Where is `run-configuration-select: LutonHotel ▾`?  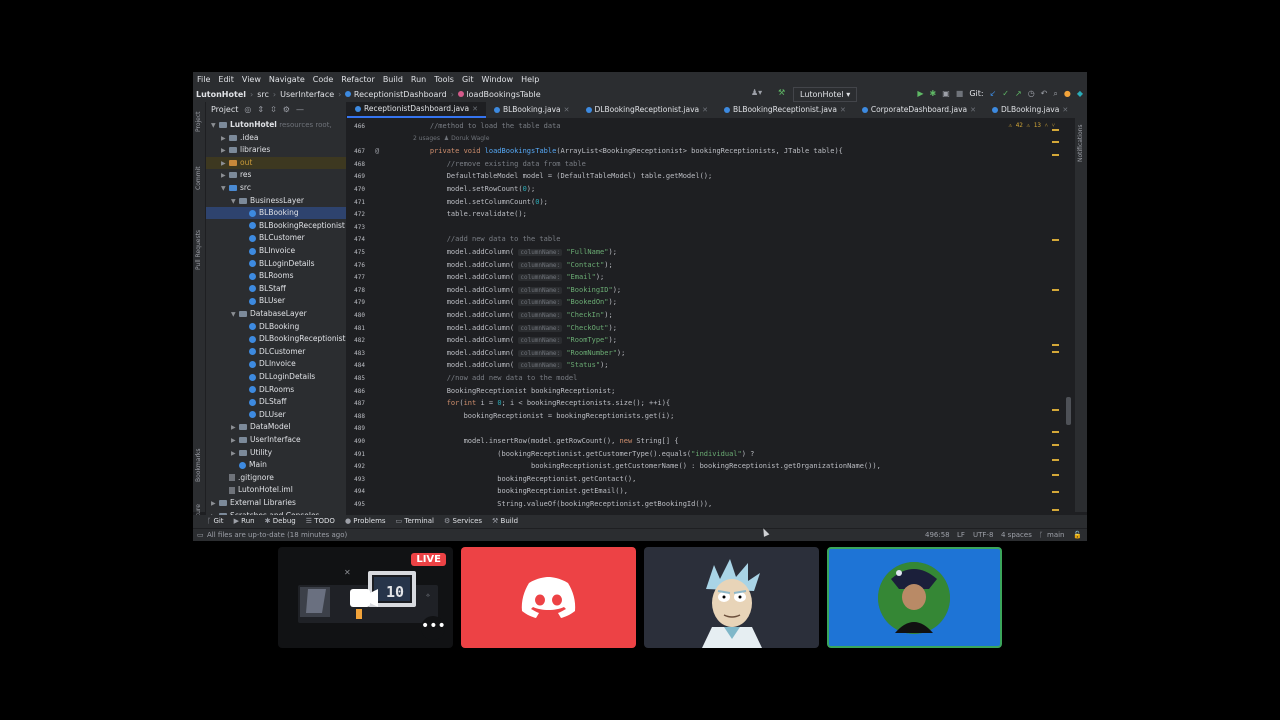 run-configuration-select: LutonHotel ▾ is located at coordinates (825, 94).